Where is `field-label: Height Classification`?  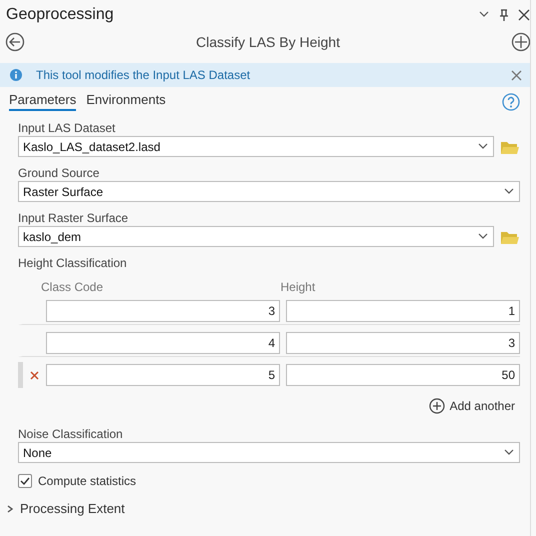 field-label: Height Classification is located at coordinates (73, 263).